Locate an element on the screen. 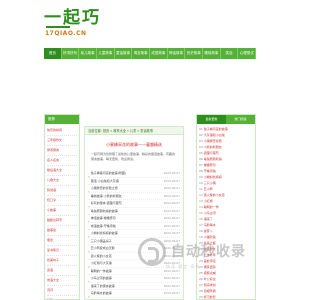  rank-link: 杯弓蛇影 is located at coordinates (210, 297).